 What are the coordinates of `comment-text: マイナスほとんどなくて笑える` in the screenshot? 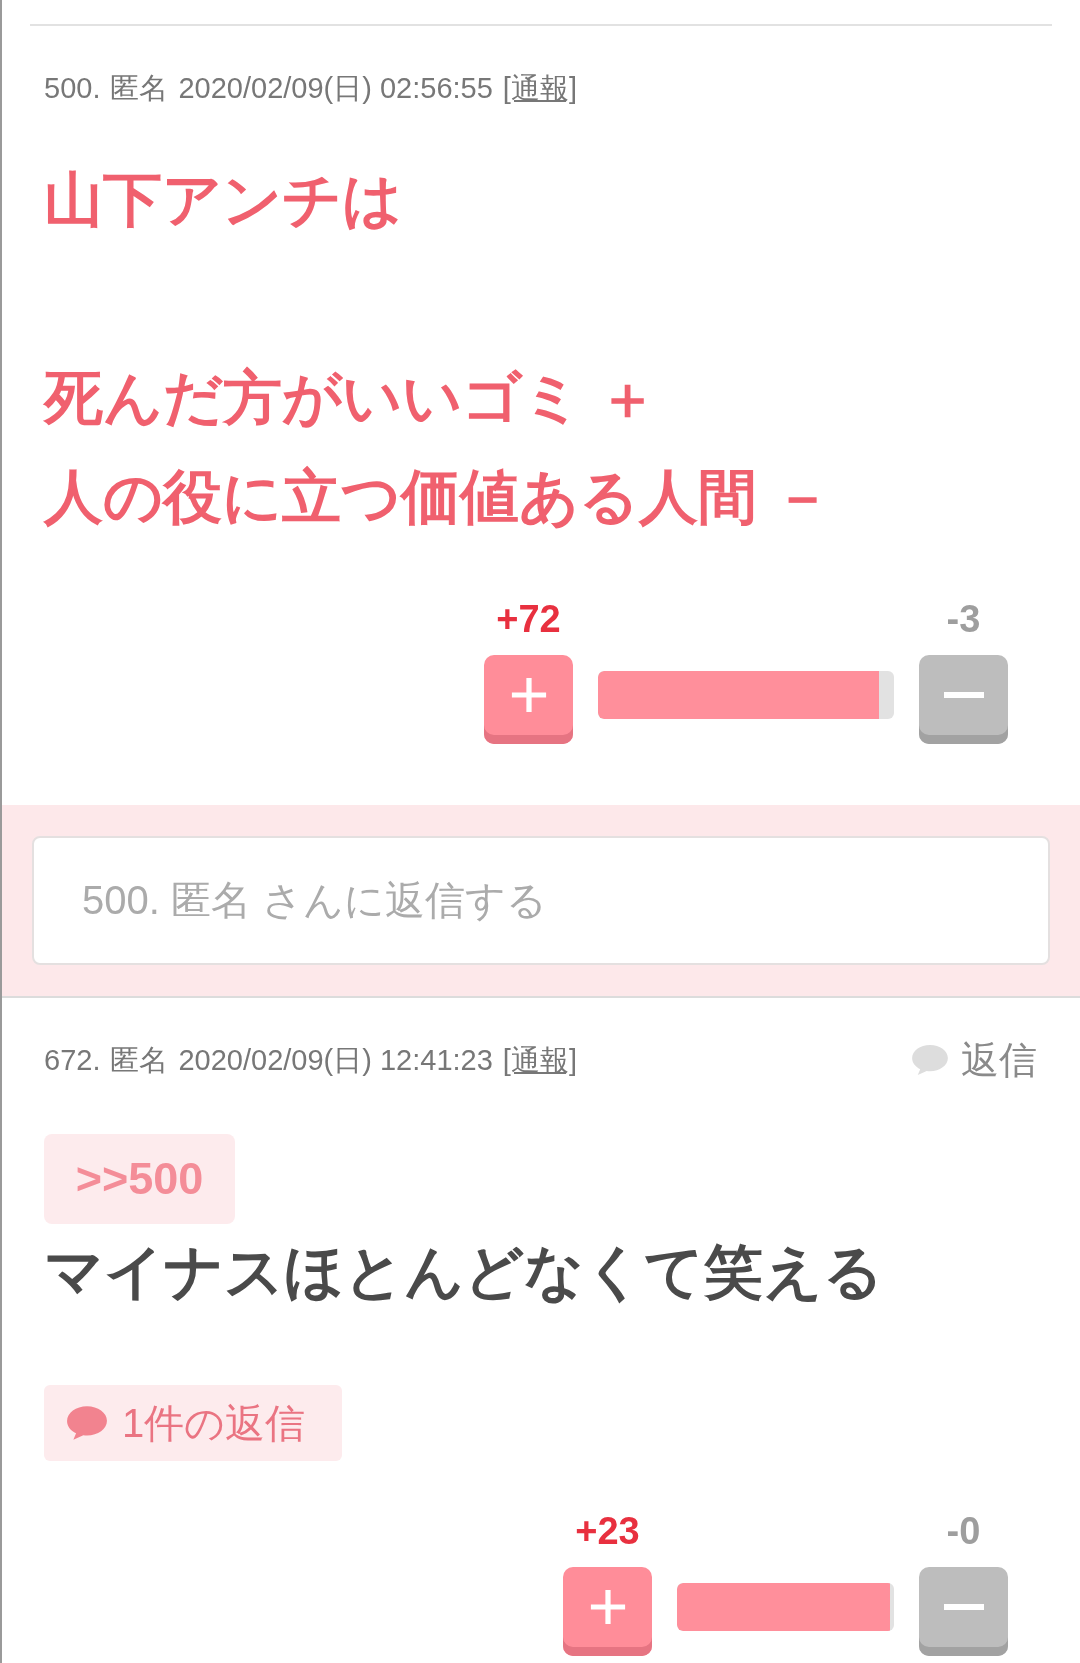 It's located at (464, 1272).